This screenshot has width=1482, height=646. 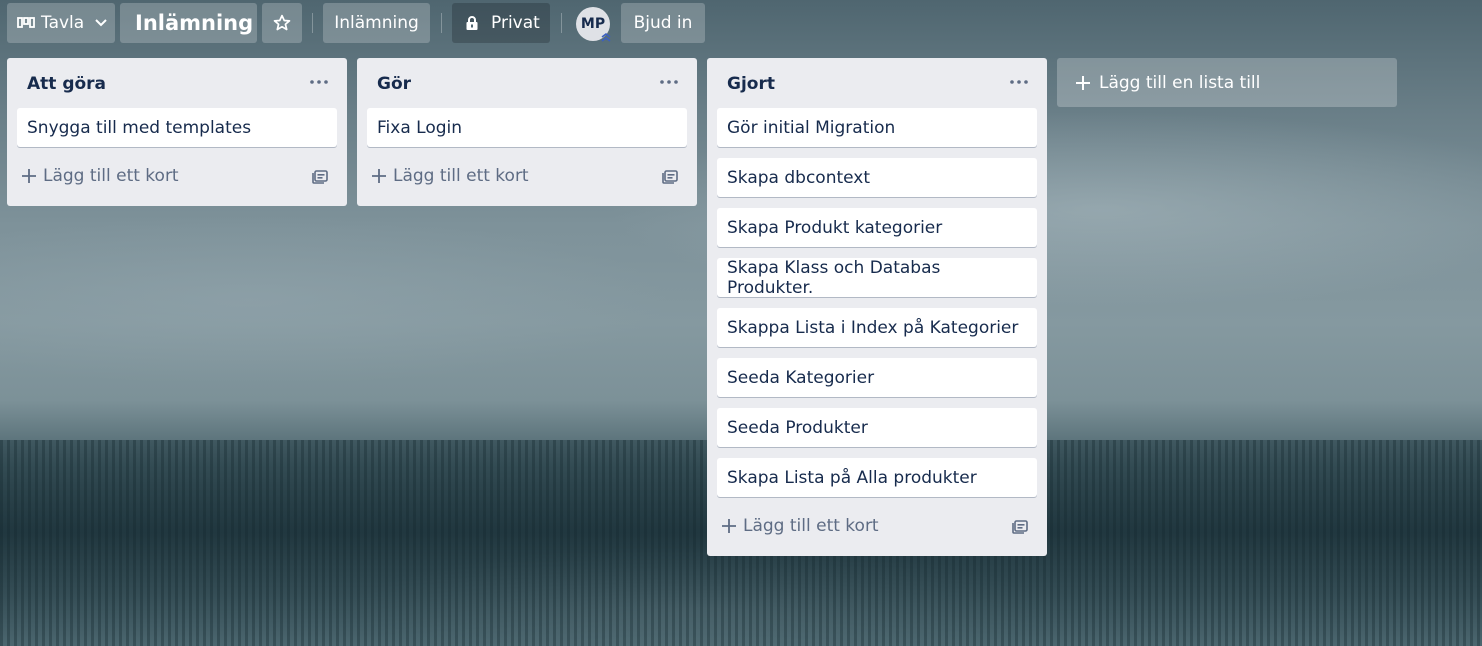 I want to click on avatar-initials: MP, so click(x=593, y=24).